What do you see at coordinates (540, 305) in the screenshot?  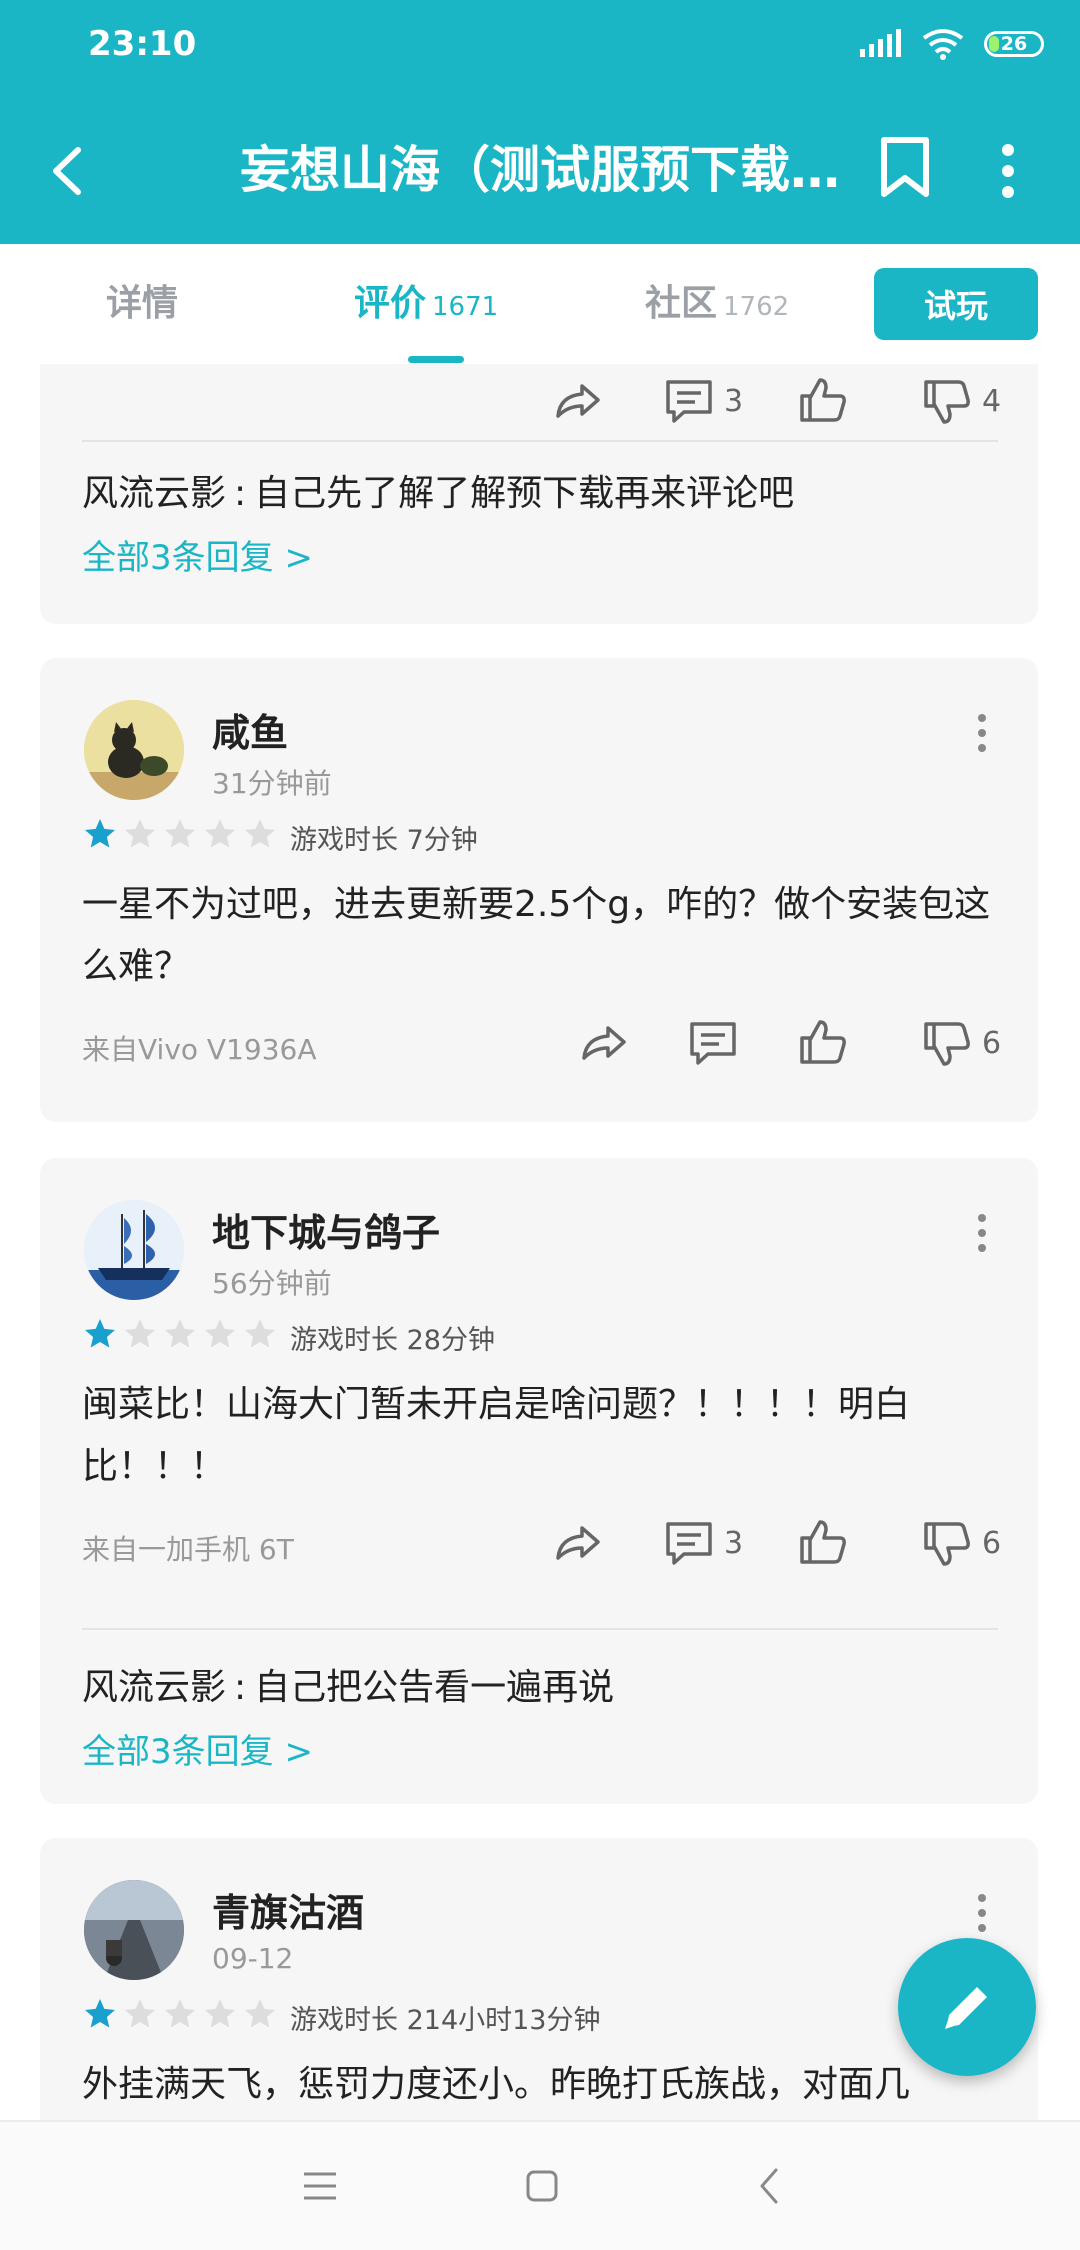 I see `tab-bar: 详情 评价 1671 社区 1762 试玩` at bounding box center [540, 305].